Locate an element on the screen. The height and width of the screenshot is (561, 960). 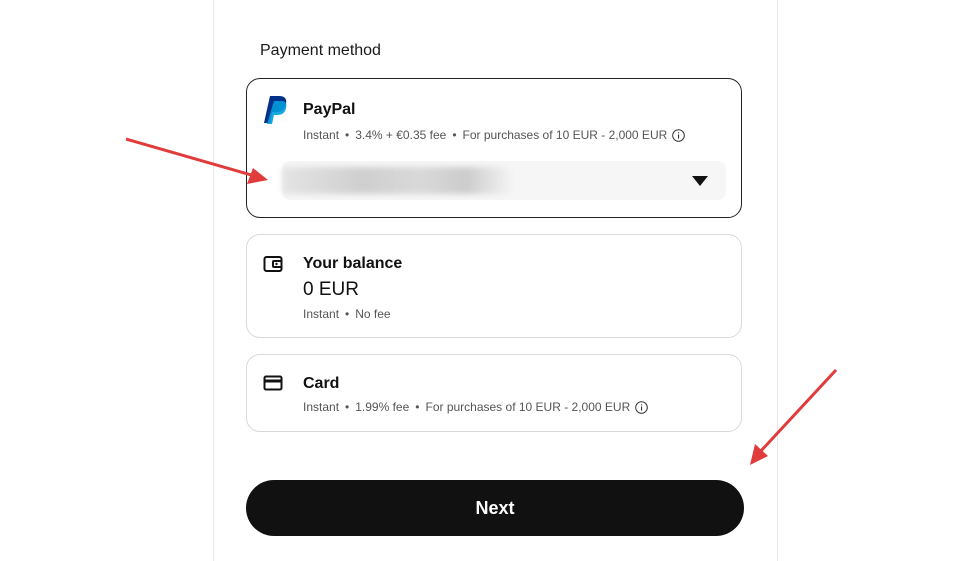
paypal-account-dropdown is located at coordinates (504, 180).